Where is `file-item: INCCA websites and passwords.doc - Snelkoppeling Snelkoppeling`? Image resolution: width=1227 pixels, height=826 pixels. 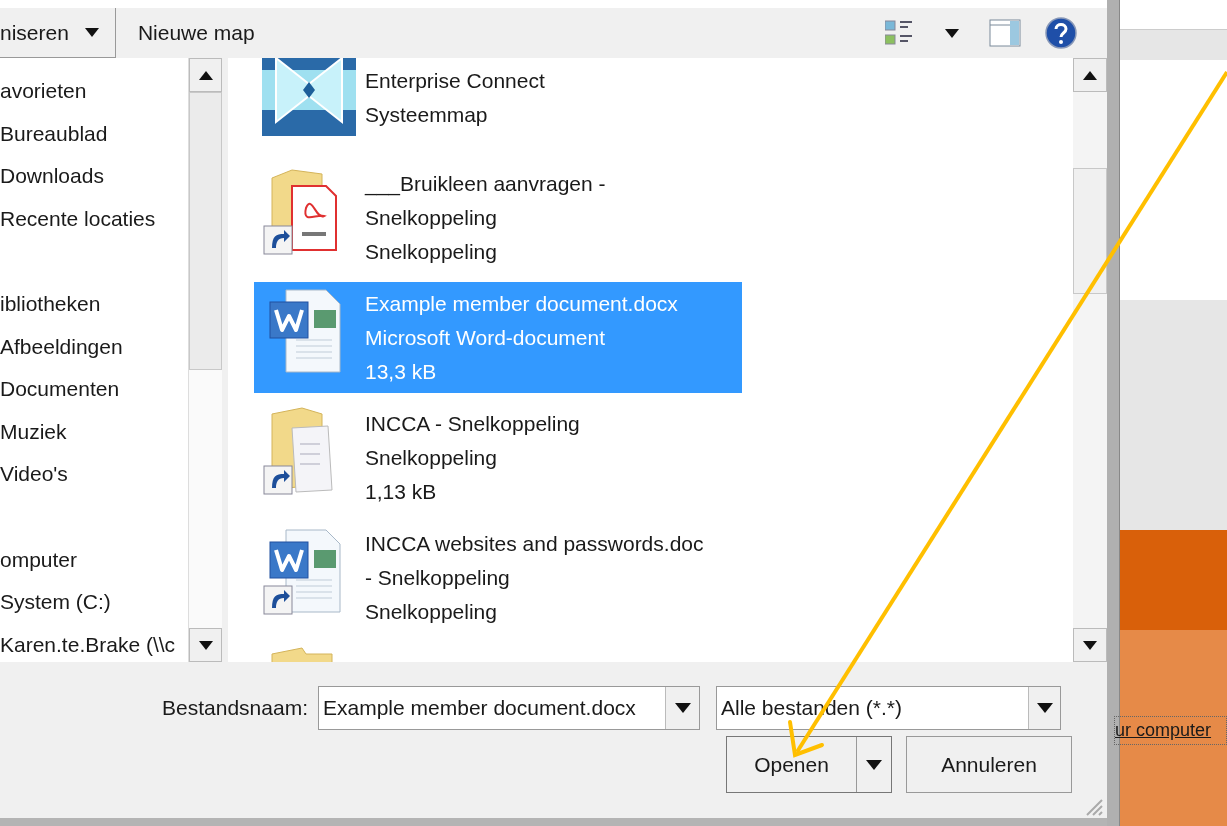
file-item: INCCA websites and passwords.doc - Snelkoppeling Snelkoppeling is located at coordinates (498, 577).